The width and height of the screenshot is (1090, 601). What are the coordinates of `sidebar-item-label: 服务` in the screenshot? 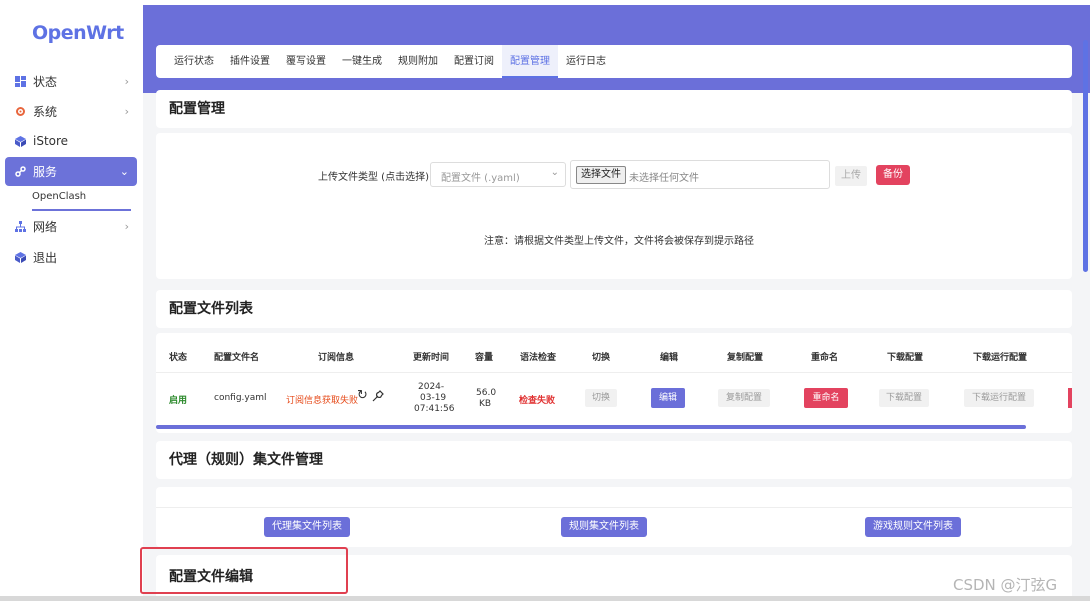 It's located at (45, 172).